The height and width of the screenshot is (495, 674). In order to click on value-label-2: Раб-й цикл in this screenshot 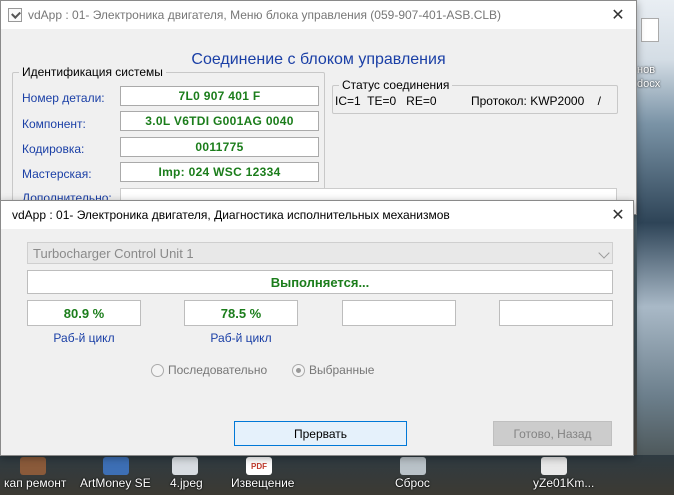, I will do `click(241, 338)`.